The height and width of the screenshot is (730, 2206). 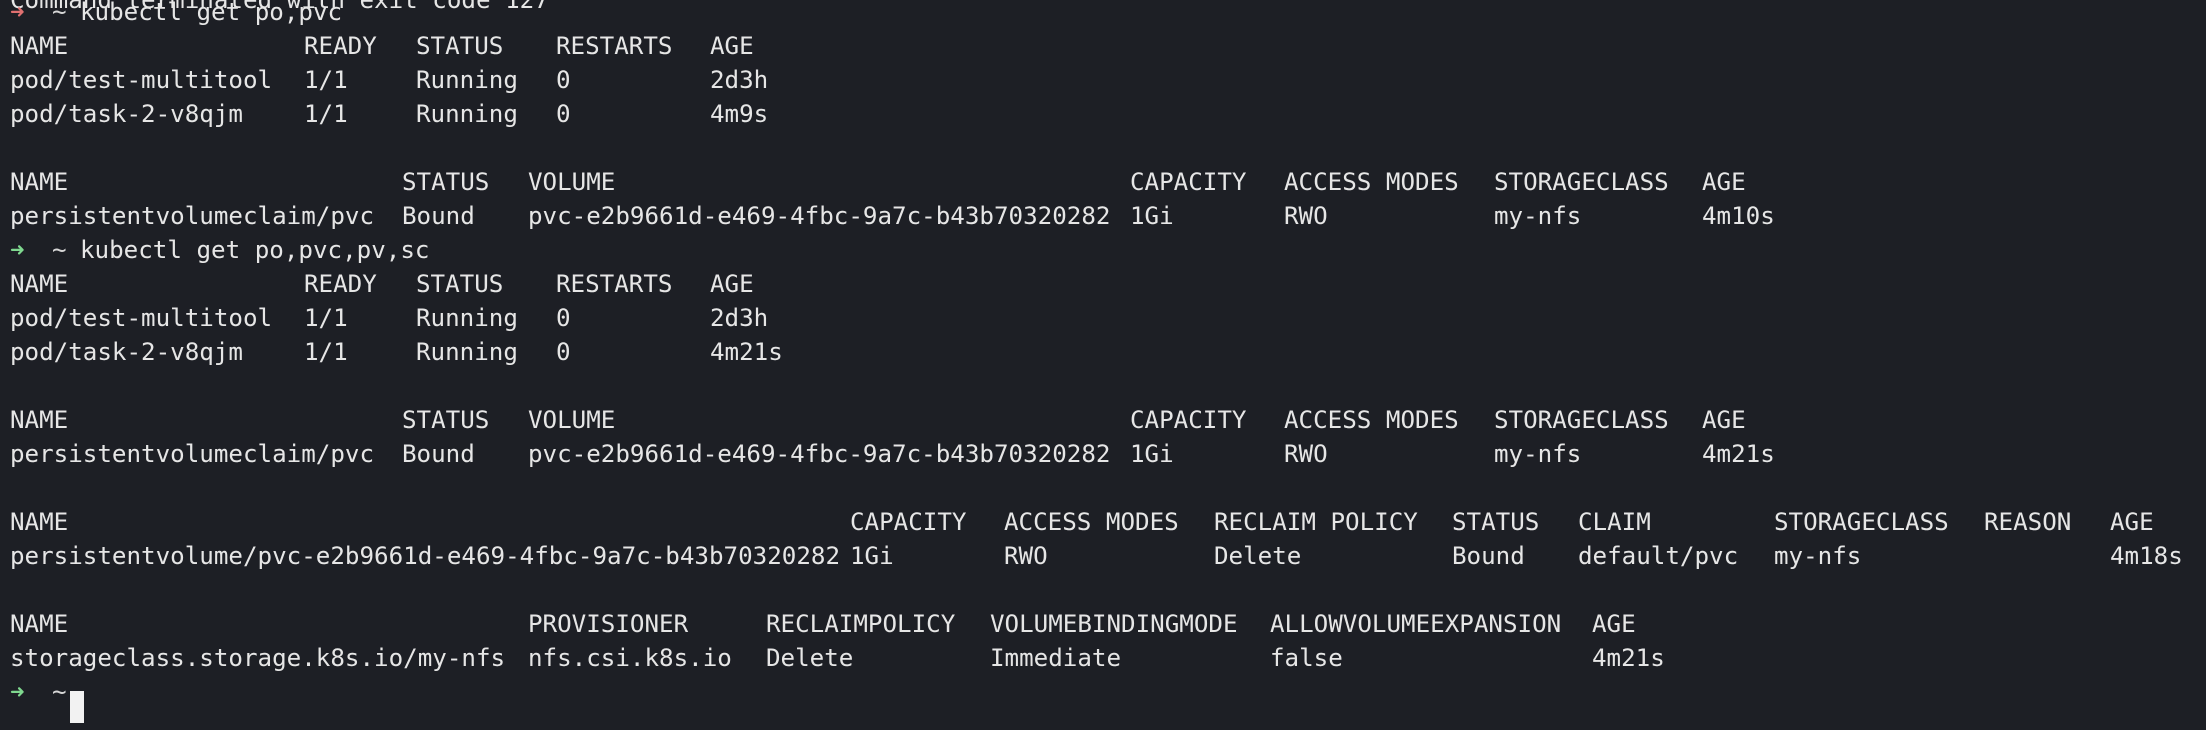 What do you see at coordinates (1416, 624) in the screenshot?
I see `table-cell: ALLOWVOLUMEEXPANSION` at bounding box center [1416, 624].